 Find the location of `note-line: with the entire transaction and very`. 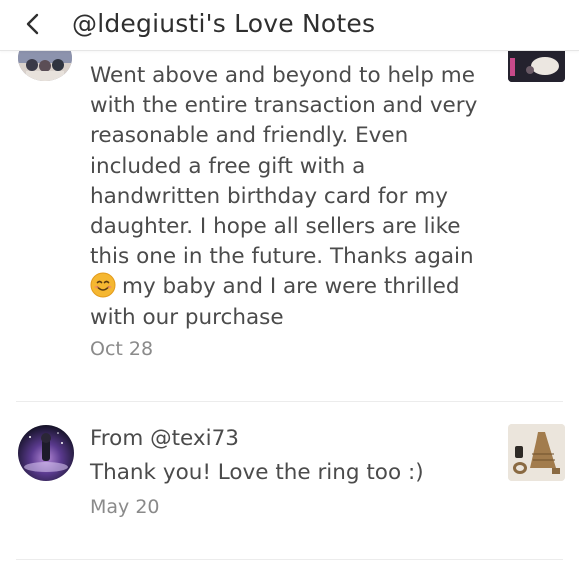

note-line: with the entire transaction and very is located at coordinates (284, 106).